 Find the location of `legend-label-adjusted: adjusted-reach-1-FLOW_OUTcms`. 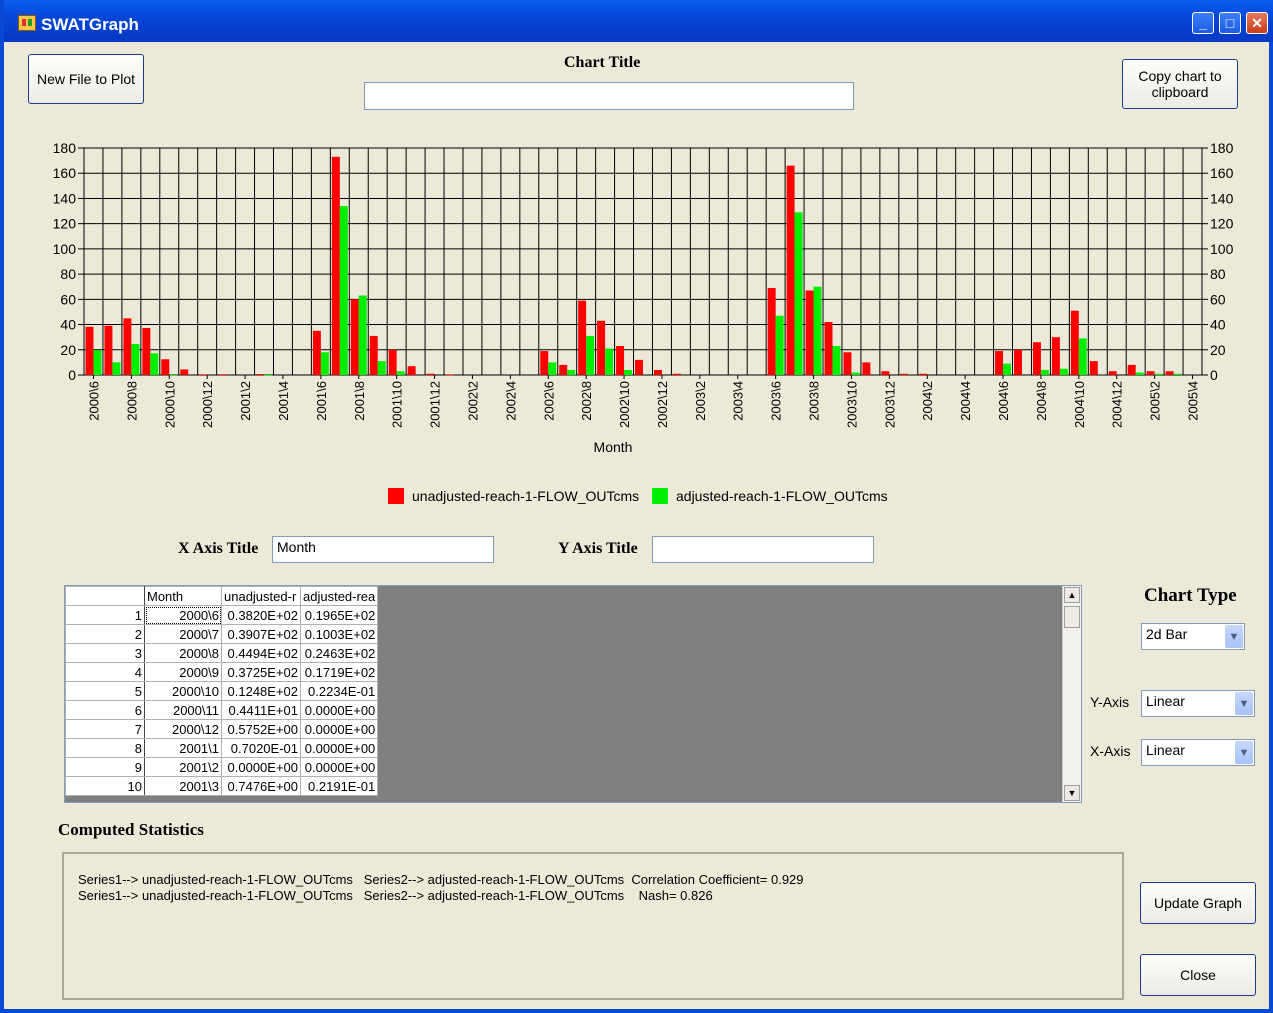

legend-label-adjusted: adjusted-reach-1-FLOW_OUTcms is located at coordinates (782, 496).